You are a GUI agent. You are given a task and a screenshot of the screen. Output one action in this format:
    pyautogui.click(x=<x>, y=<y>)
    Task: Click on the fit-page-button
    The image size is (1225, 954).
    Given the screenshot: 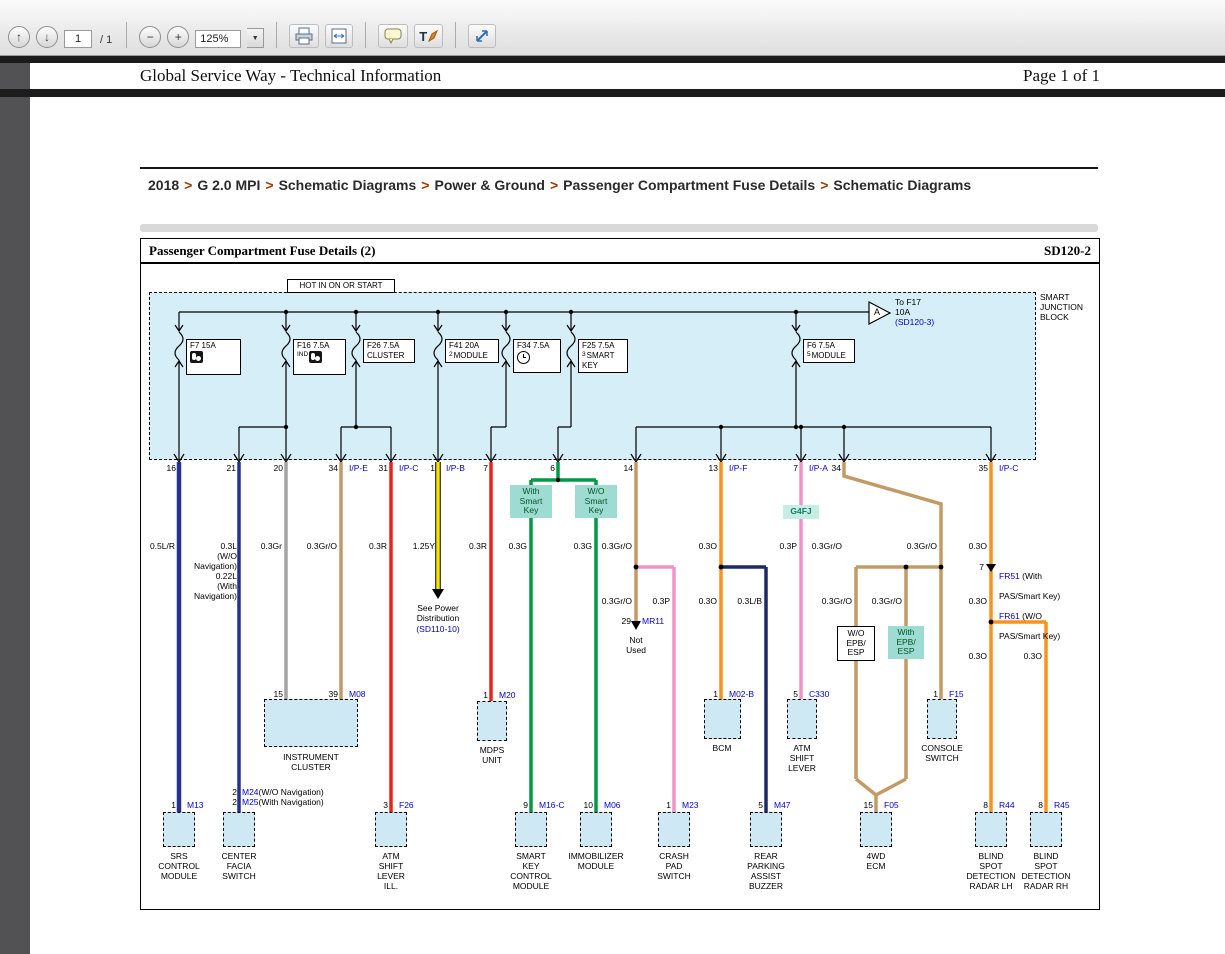 What is the action you would take?
    pyautogui.click(x=339, y=36)
    